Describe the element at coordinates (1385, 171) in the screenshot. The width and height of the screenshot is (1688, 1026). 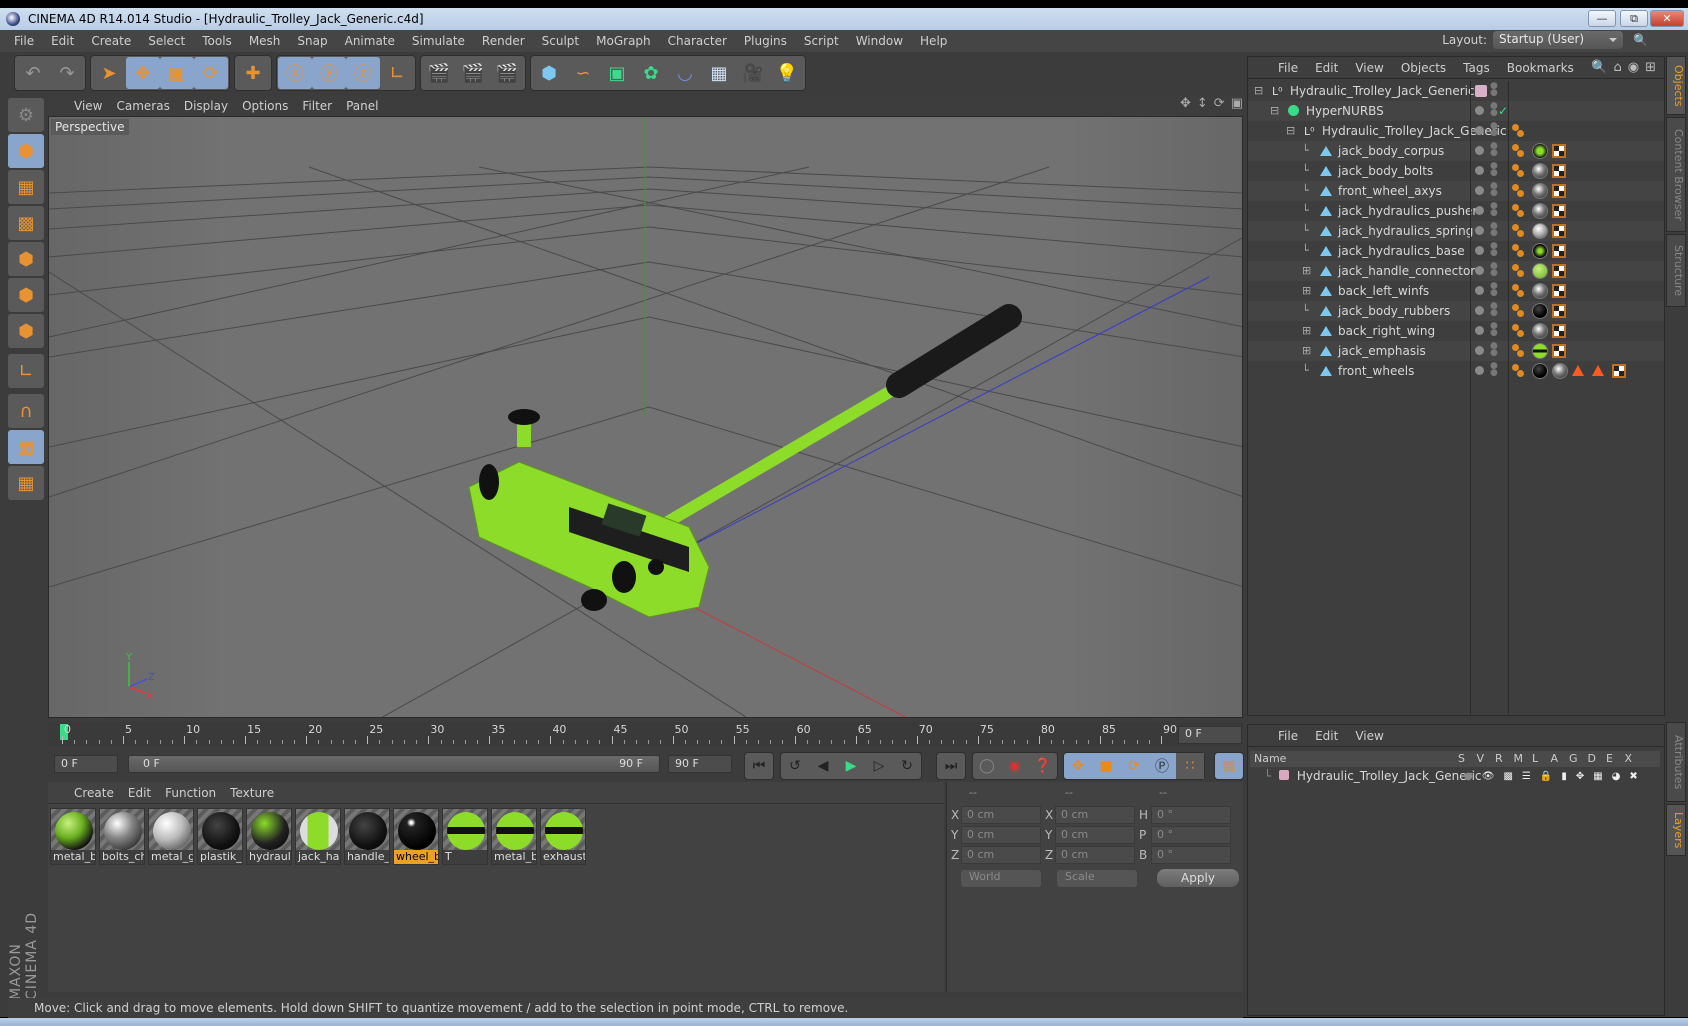
I see `object-name: jack_body_bolts` at that location.